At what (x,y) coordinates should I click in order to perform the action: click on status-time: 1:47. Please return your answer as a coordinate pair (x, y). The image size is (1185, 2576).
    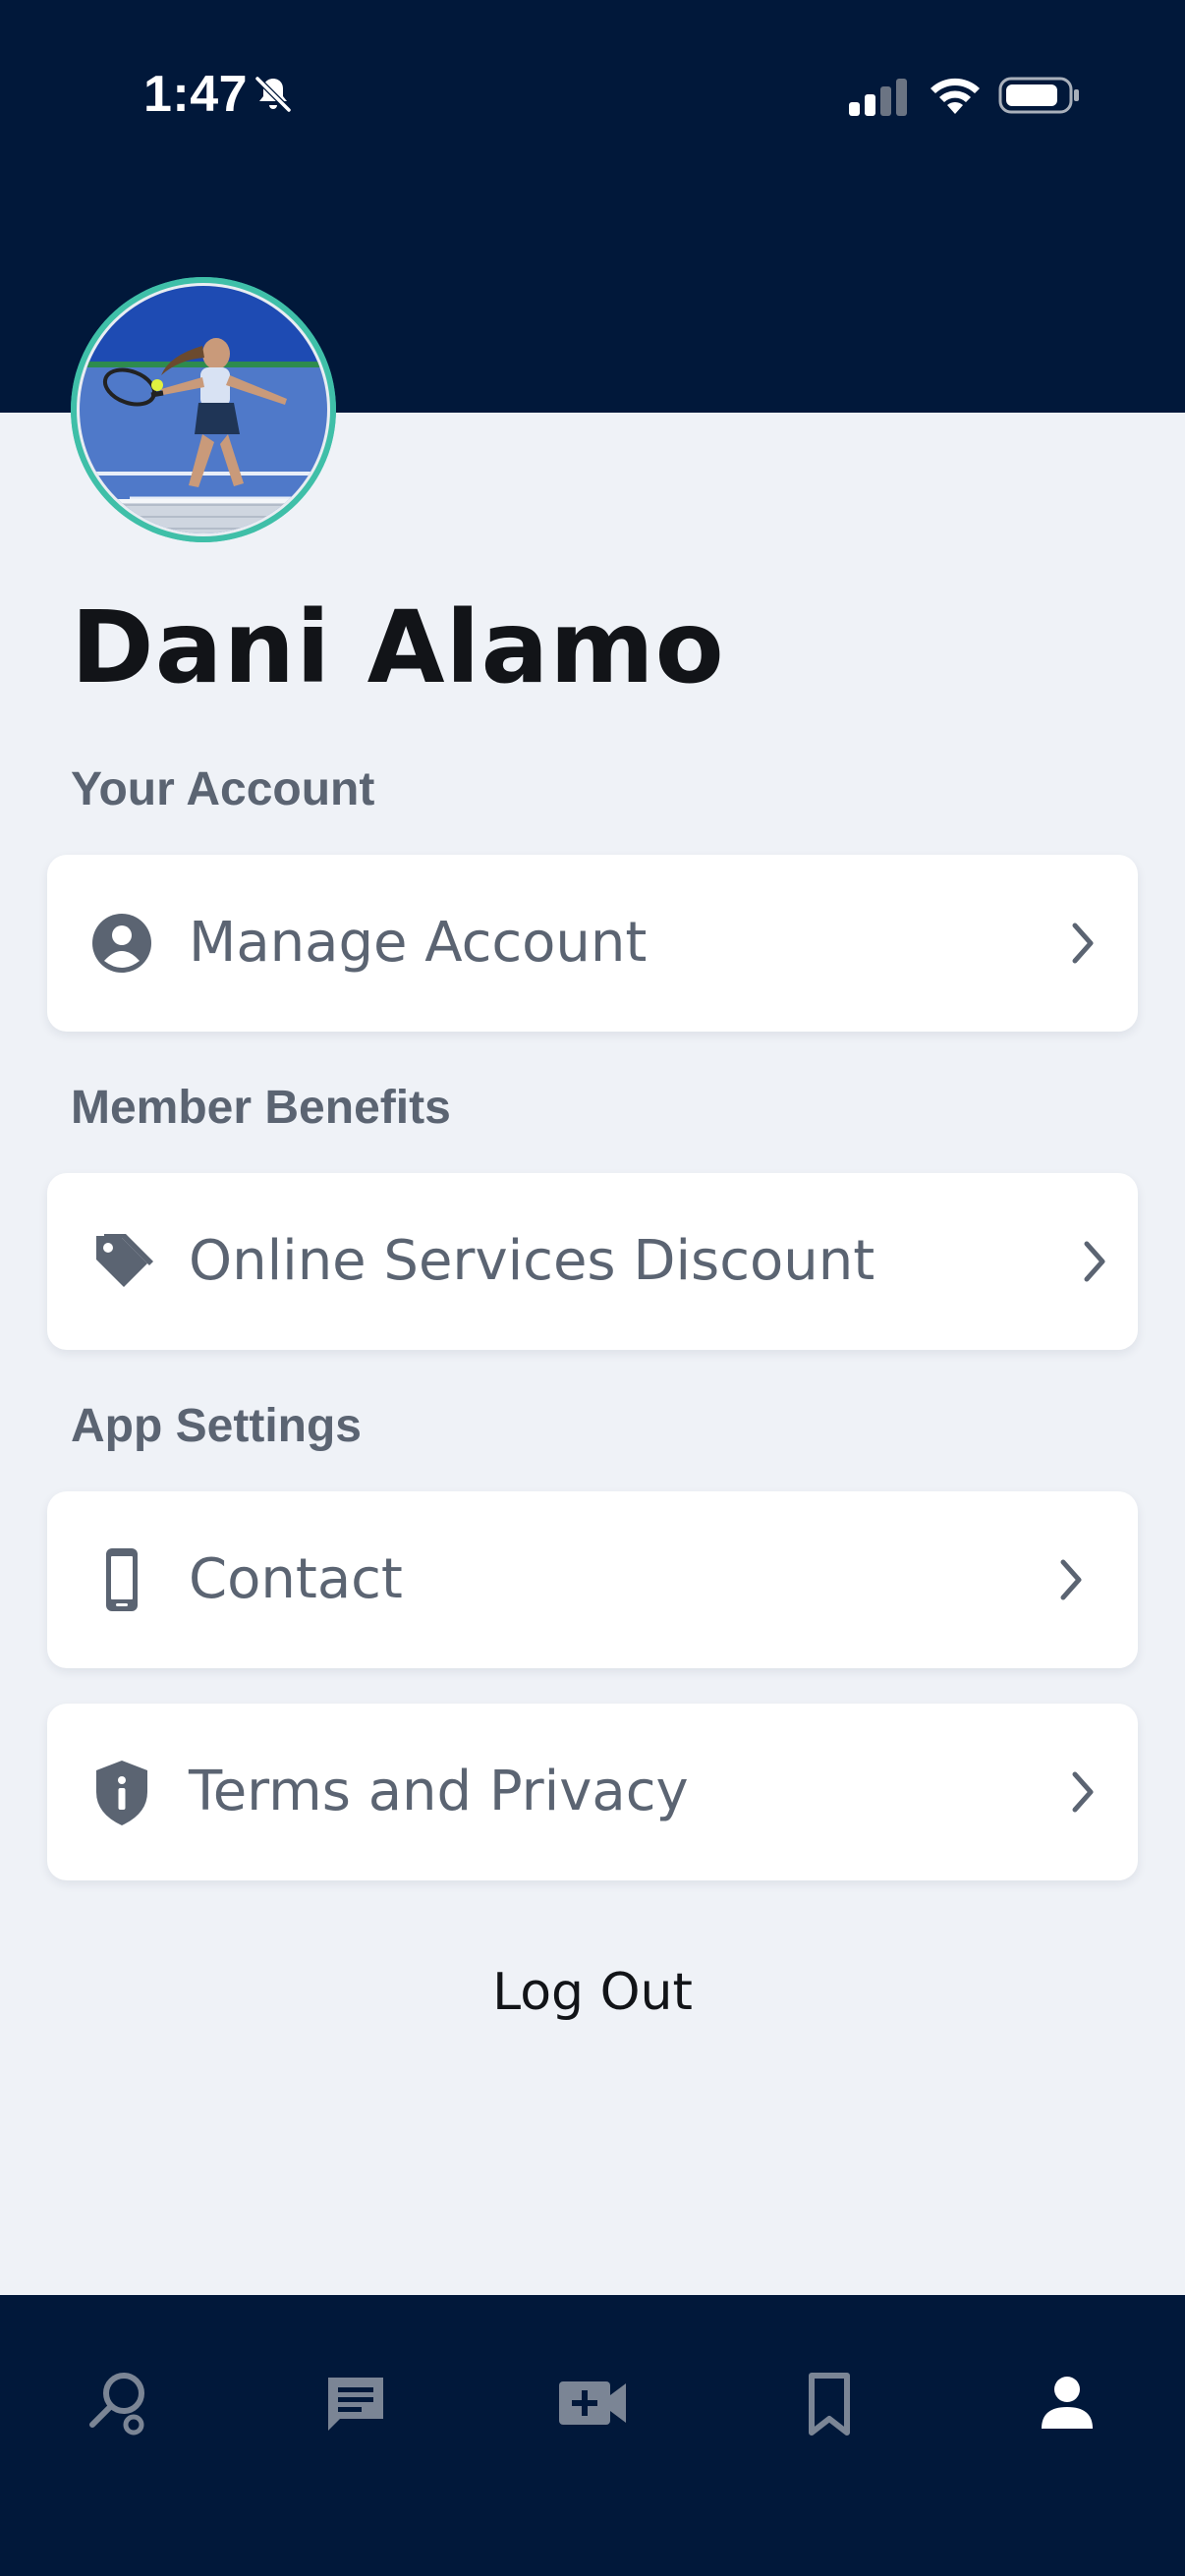
    Looking at the image, I should click on (196, 94).